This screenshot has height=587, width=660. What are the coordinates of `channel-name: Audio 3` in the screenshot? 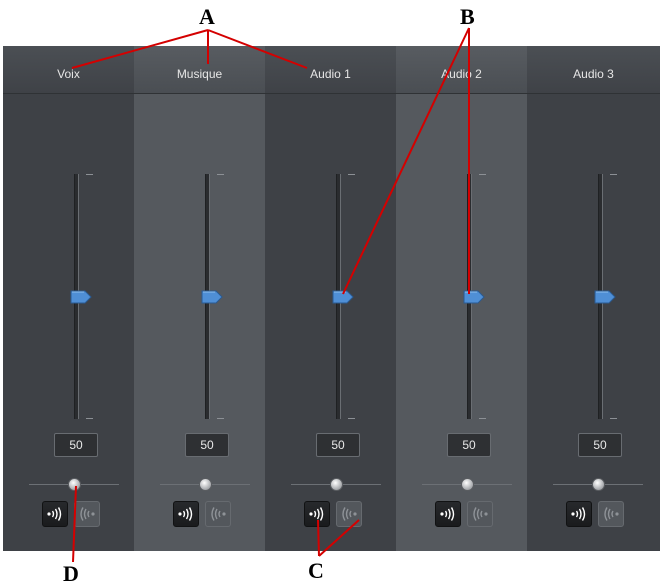 It's located at (593, 74).